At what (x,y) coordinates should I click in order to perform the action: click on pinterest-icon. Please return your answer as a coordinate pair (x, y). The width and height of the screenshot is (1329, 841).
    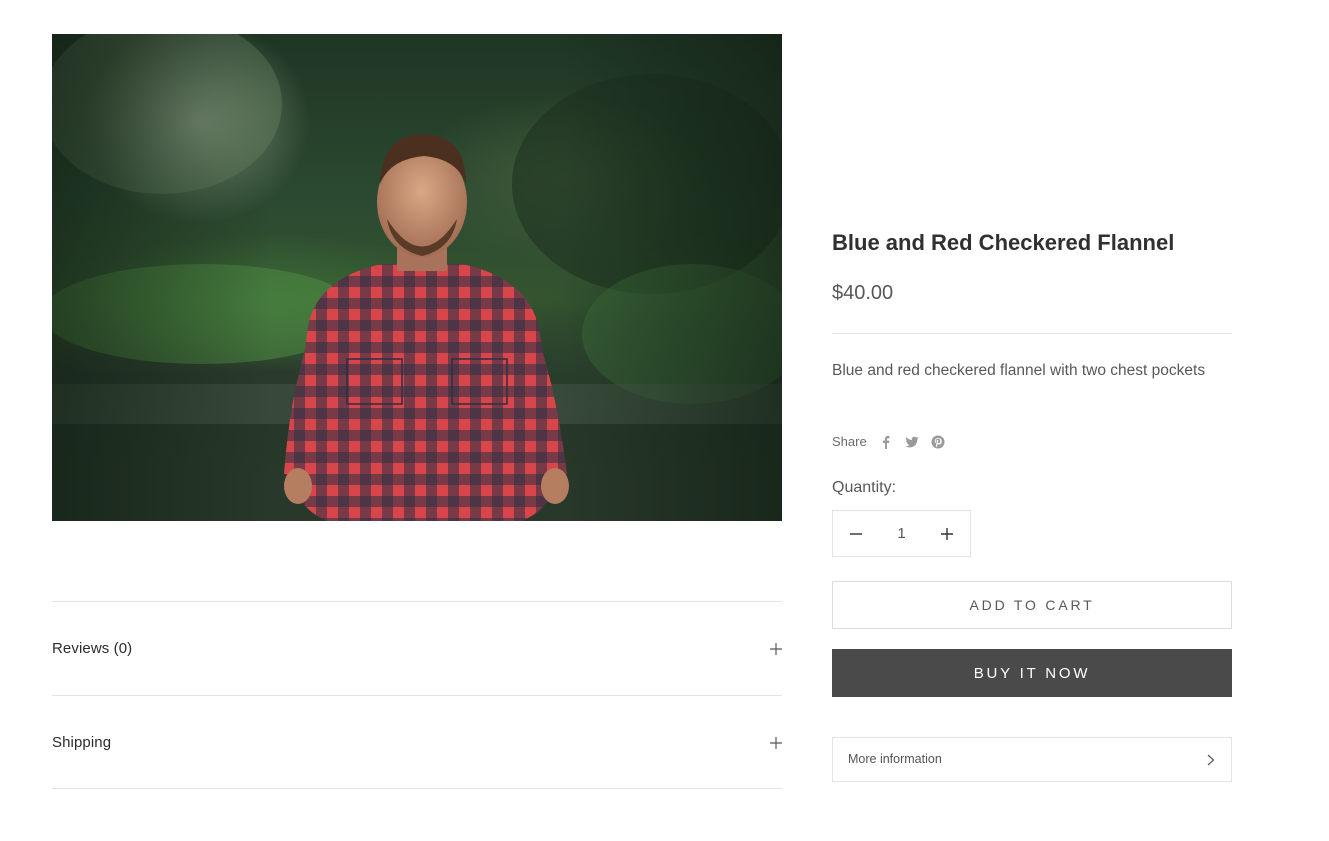
    Looking at the image, I should click on (938, 442).